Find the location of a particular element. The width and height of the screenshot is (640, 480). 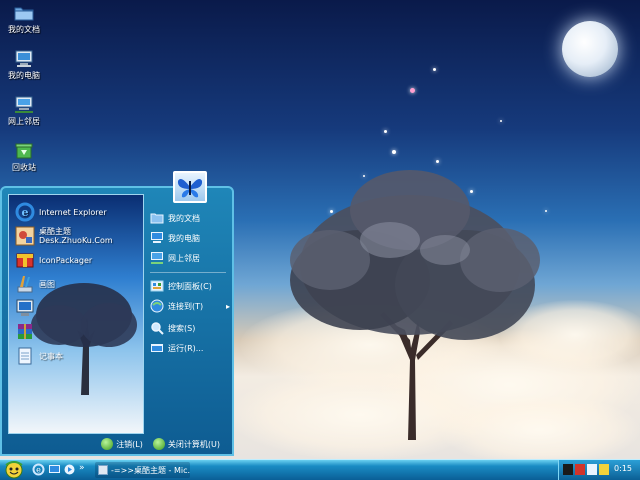

start-button is located at coordinates (14, 470).